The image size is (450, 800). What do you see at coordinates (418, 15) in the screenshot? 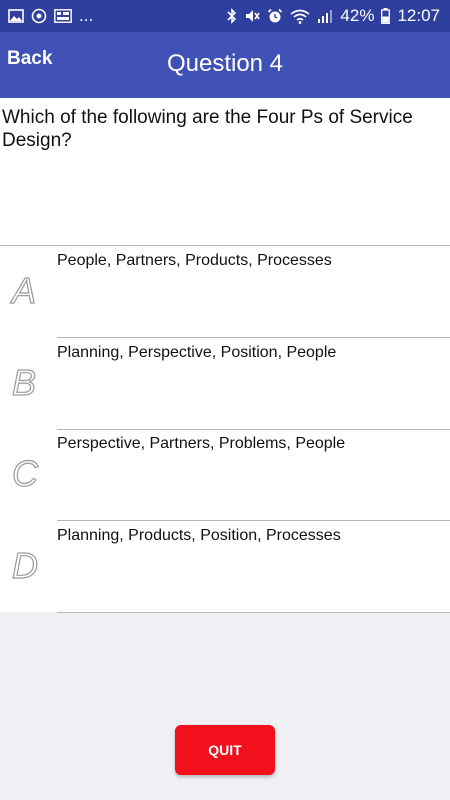
I see `status-time: 12:07` at bounding box center [418, 15].